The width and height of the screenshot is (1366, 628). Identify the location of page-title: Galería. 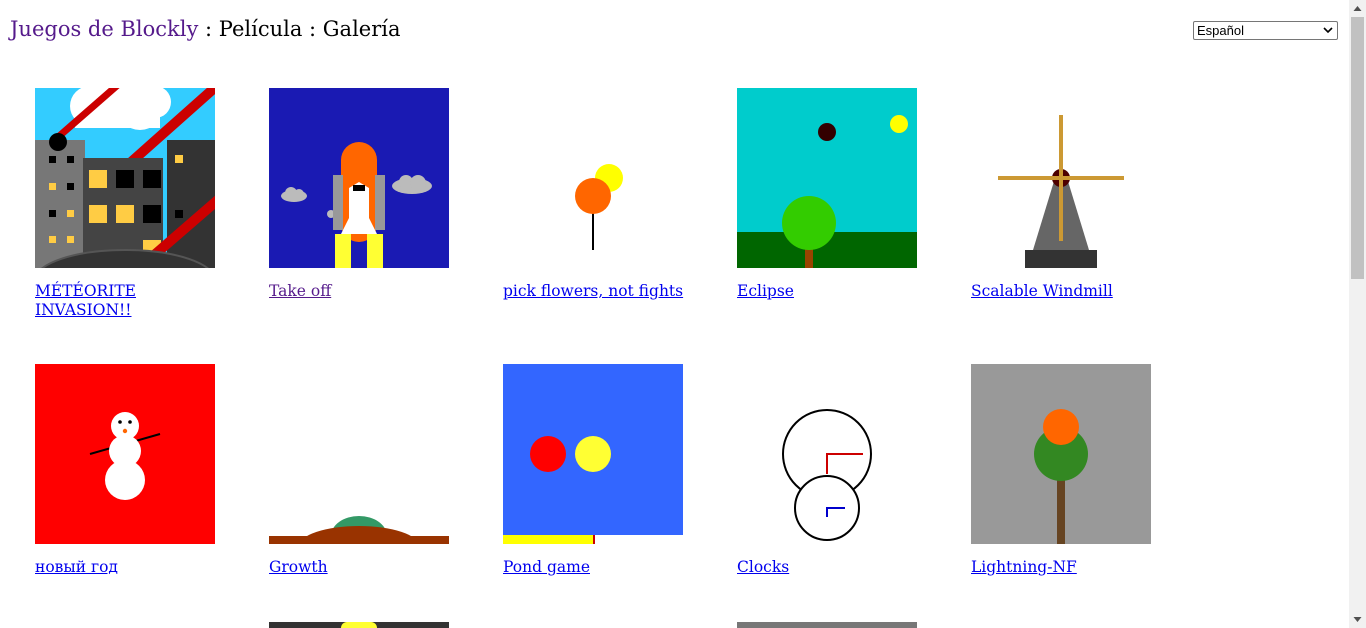
(361, 29).